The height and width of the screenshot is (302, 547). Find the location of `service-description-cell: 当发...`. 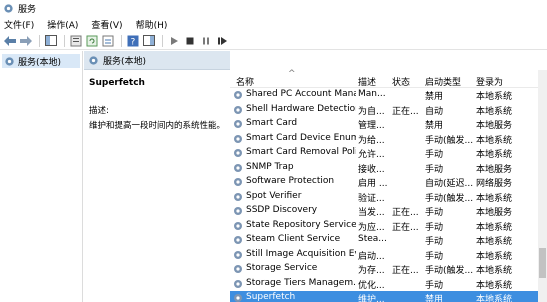

service-description-cell: 当发... is located at coordinates (371, 213).